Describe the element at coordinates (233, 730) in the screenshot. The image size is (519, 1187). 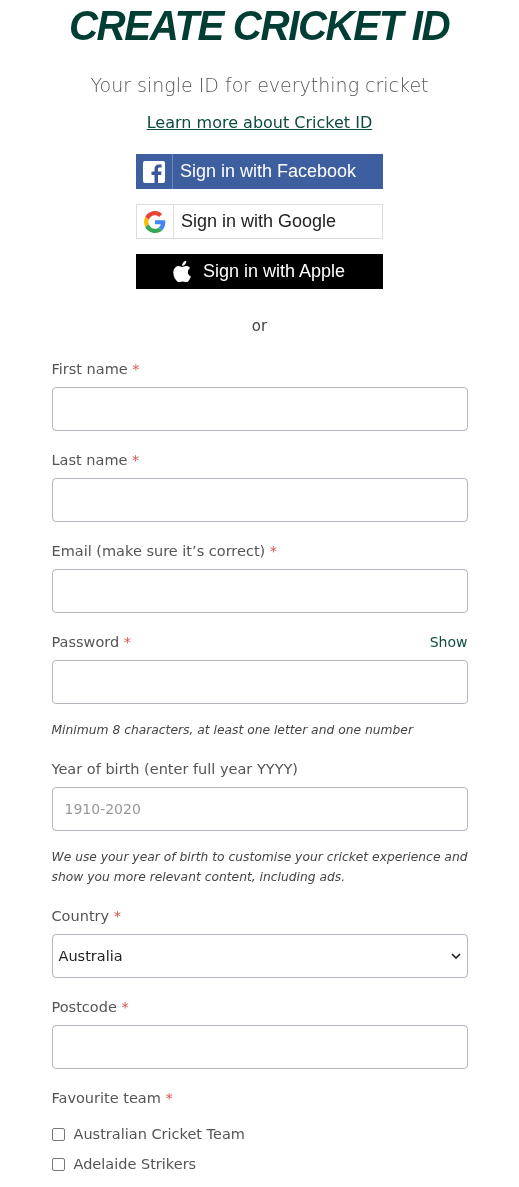
I see `hint-text: Minimum 8 characters, at least one letter and one number` at that location.